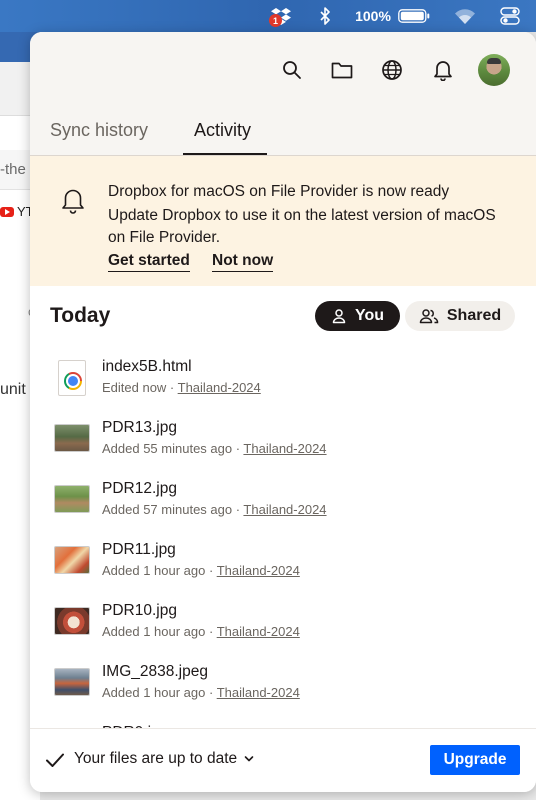 This screenshot has height=800, width=536. Describe the element at coordinates (139, 610) in the screenshot. I see `file-name: PDR10.jpg` at that location.